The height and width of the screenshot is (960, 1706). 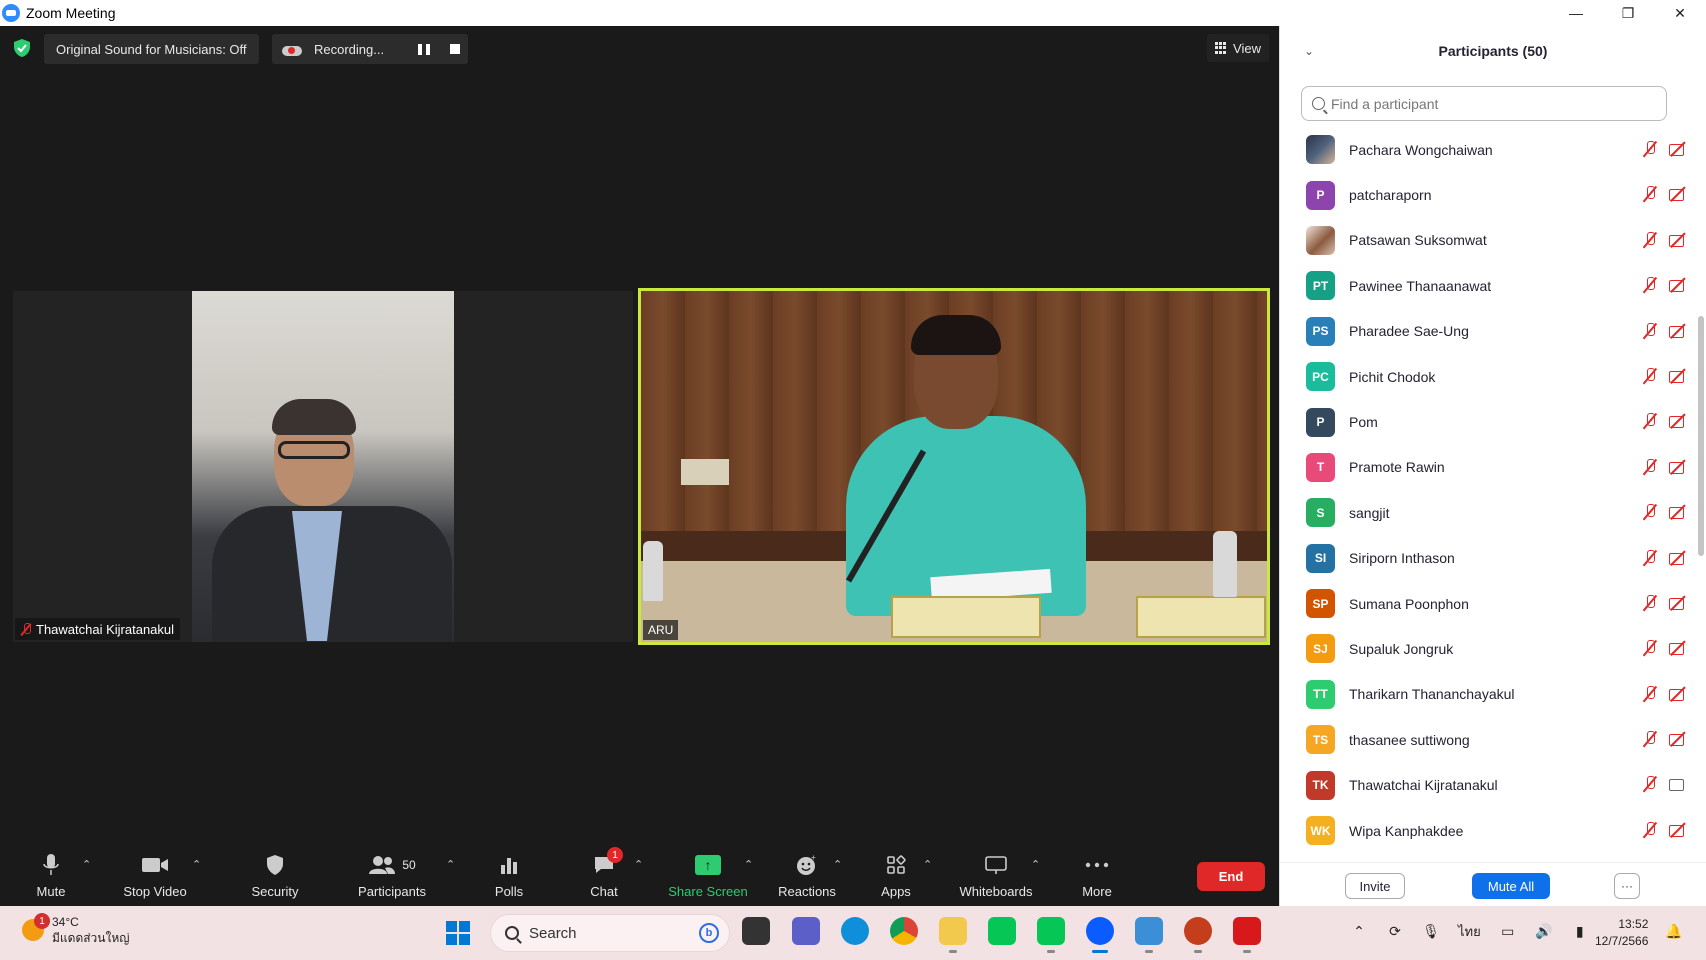 I want to click on participant-row: TS thasanee suttiwong, so click(x=1487, y=739).